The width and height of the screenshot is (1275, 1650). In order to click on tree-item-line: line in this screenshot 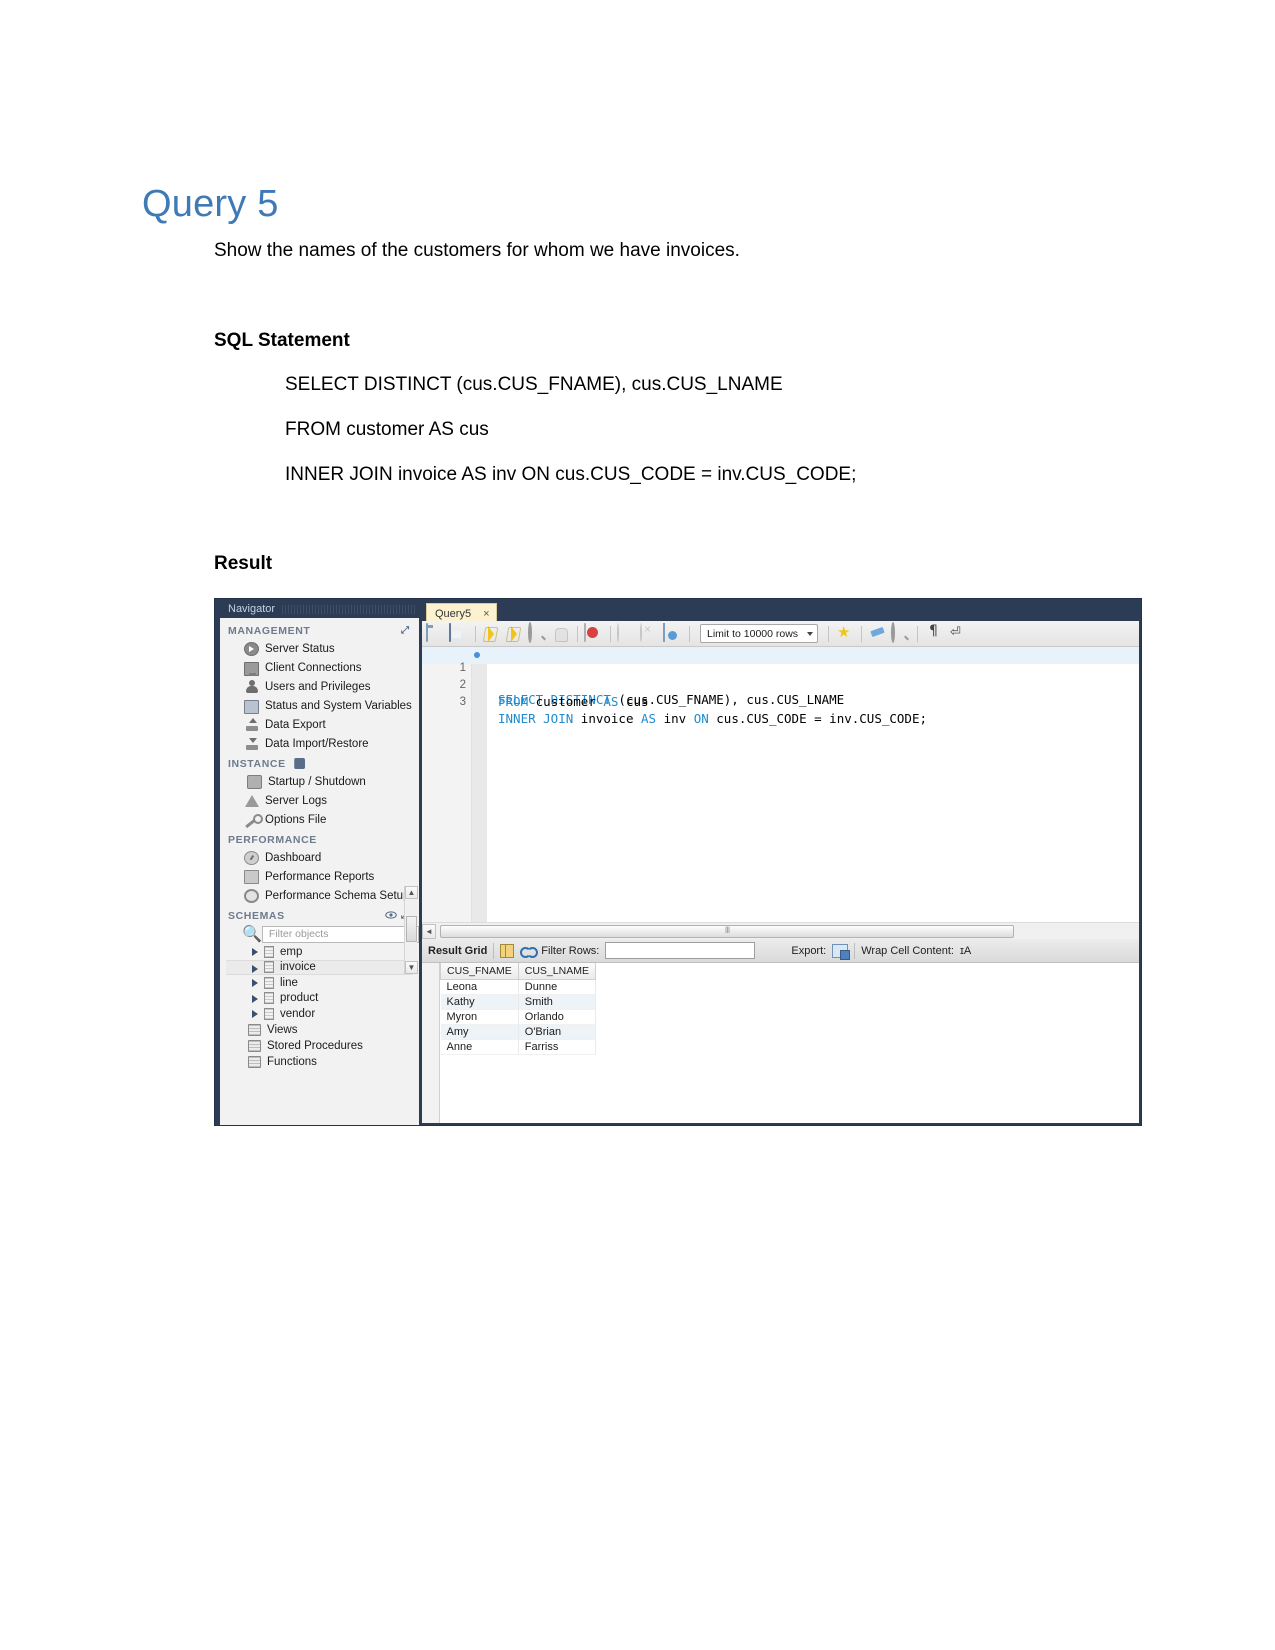, I will do `click(319, 983)`.